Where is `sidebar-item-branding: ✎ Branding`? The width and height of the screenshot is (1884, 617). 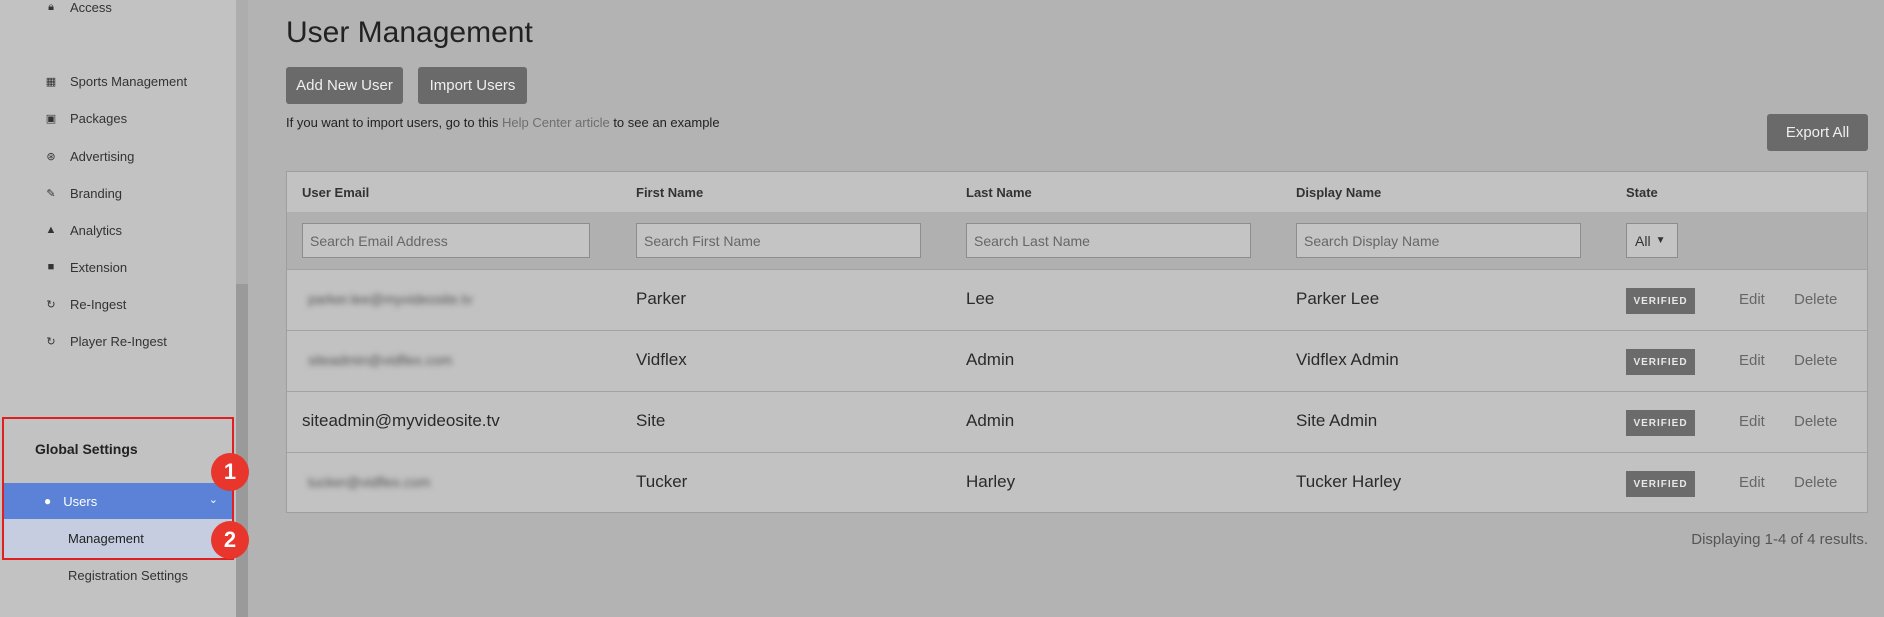 sidebar-item-branding: ✎ Branding is located at coordinates (118, 193).